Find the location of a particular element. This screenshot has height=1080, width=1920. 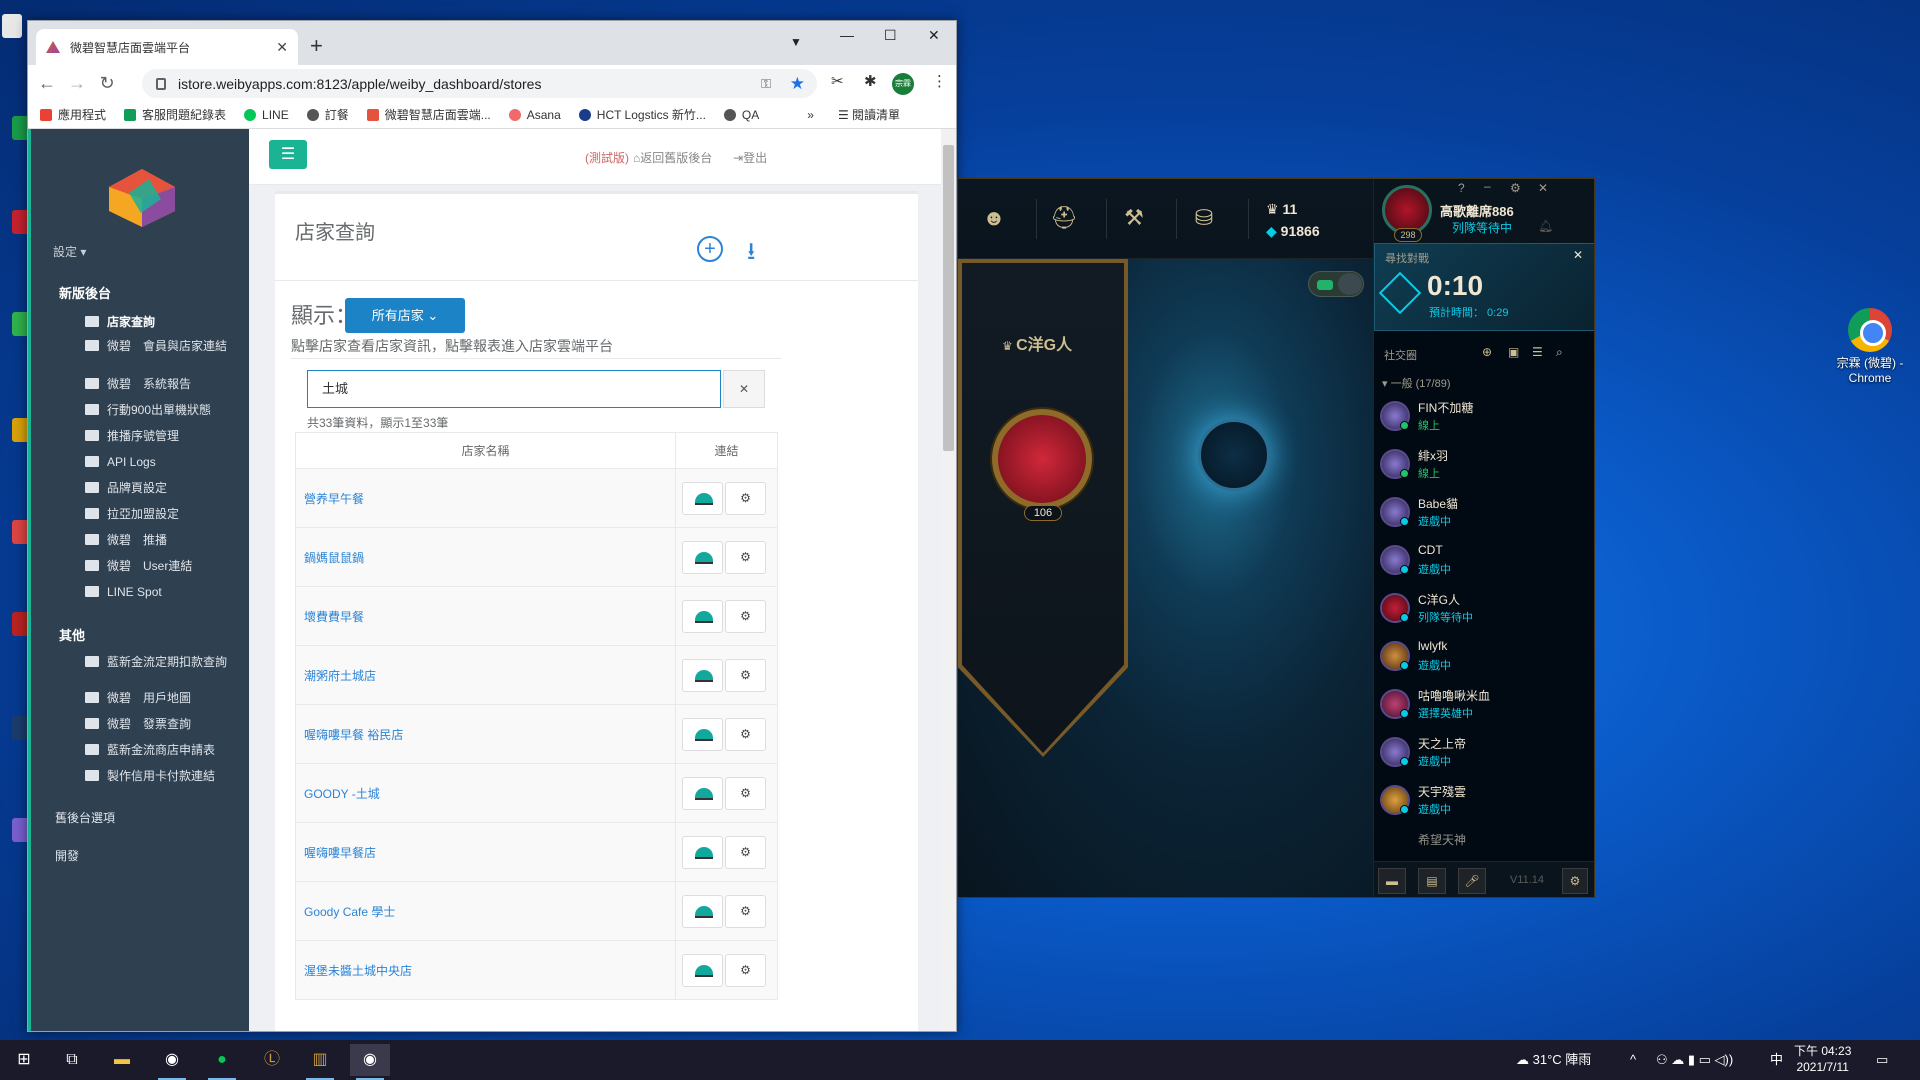

sidebar-dev: 開發 is located at coordinates (67, 855).